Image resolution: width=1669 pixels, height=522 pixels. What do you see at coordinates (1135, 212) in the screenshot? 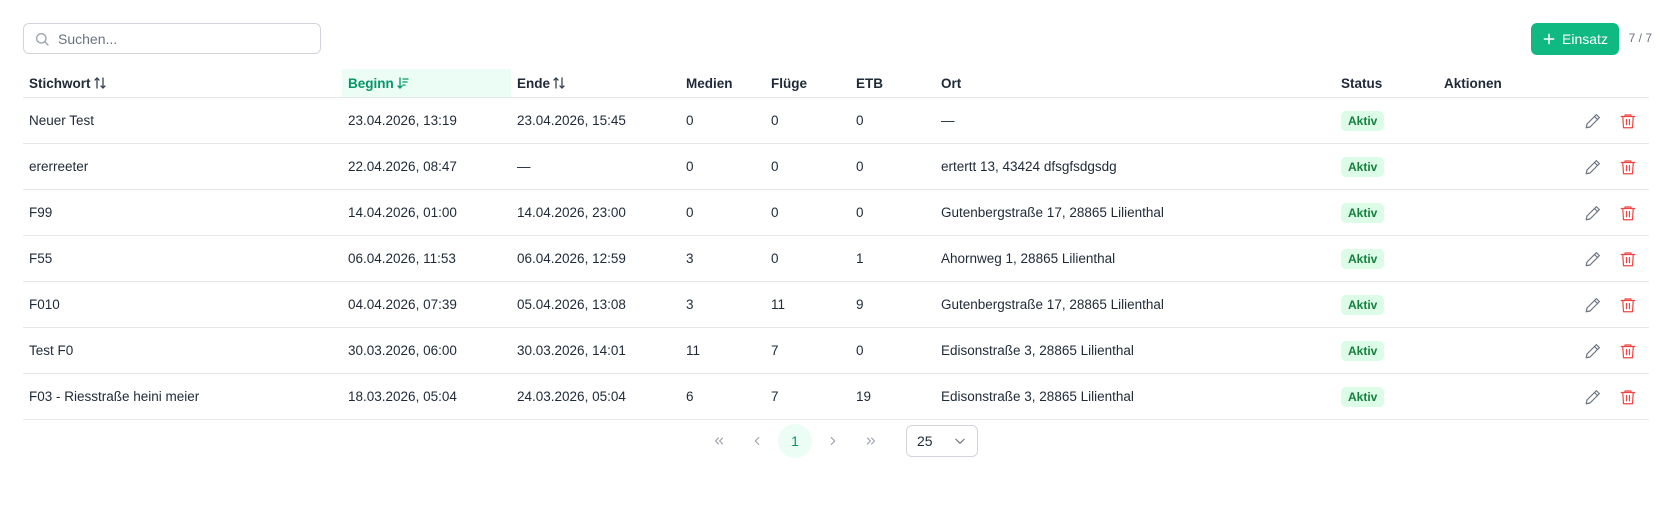
I see `cell-ort: Gutenbergstraße 17, 28865 Lilienthal` at bounding box center [1135, 212].